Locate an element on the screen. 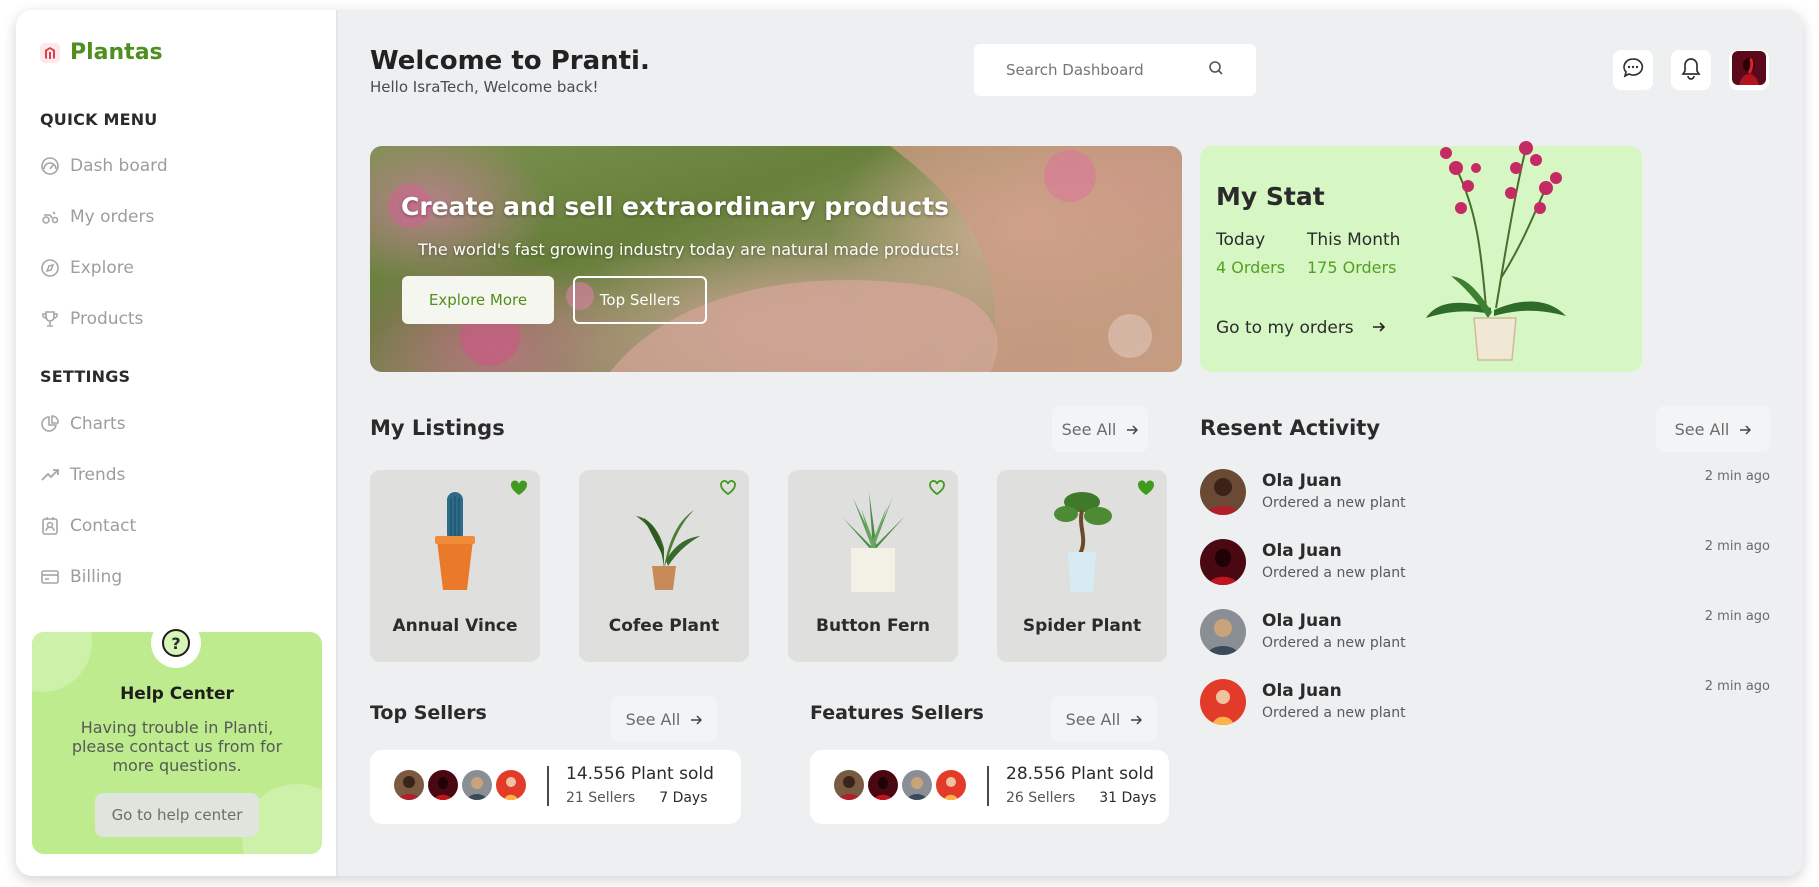  profile-avatar-button is located at coordinates (1749, 70).